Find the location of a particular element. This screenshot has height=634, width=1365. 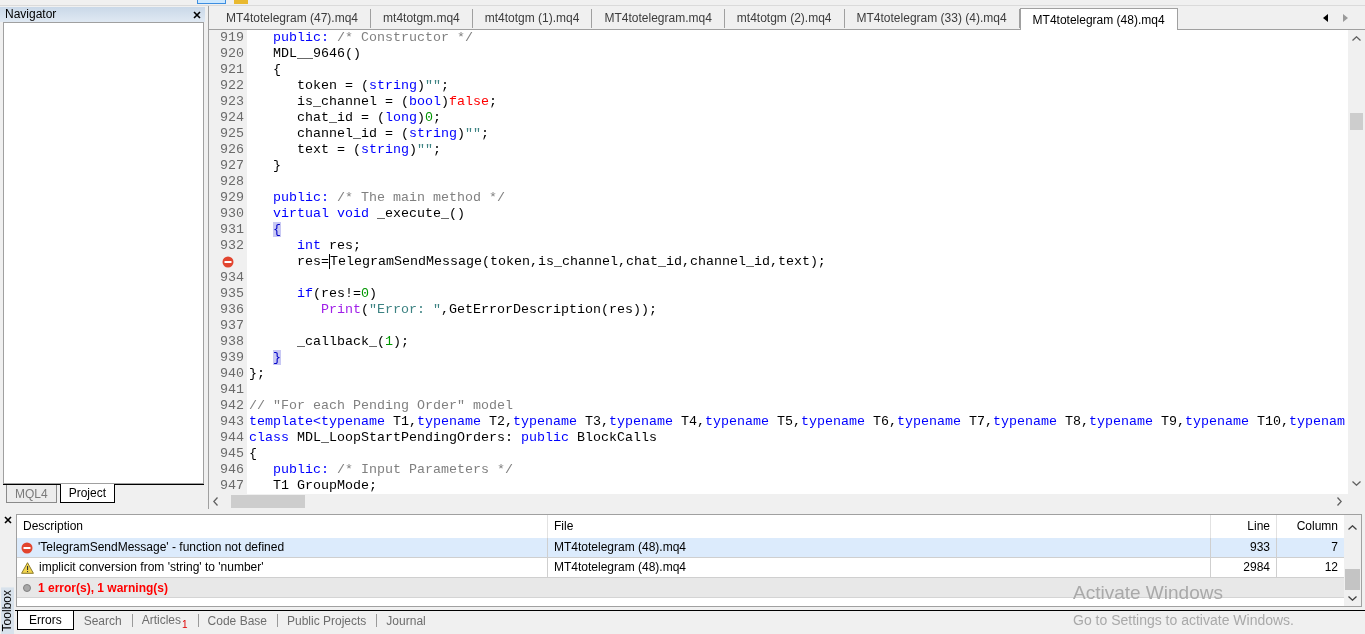

line-number: 921 is located at coordinates (232, 70).